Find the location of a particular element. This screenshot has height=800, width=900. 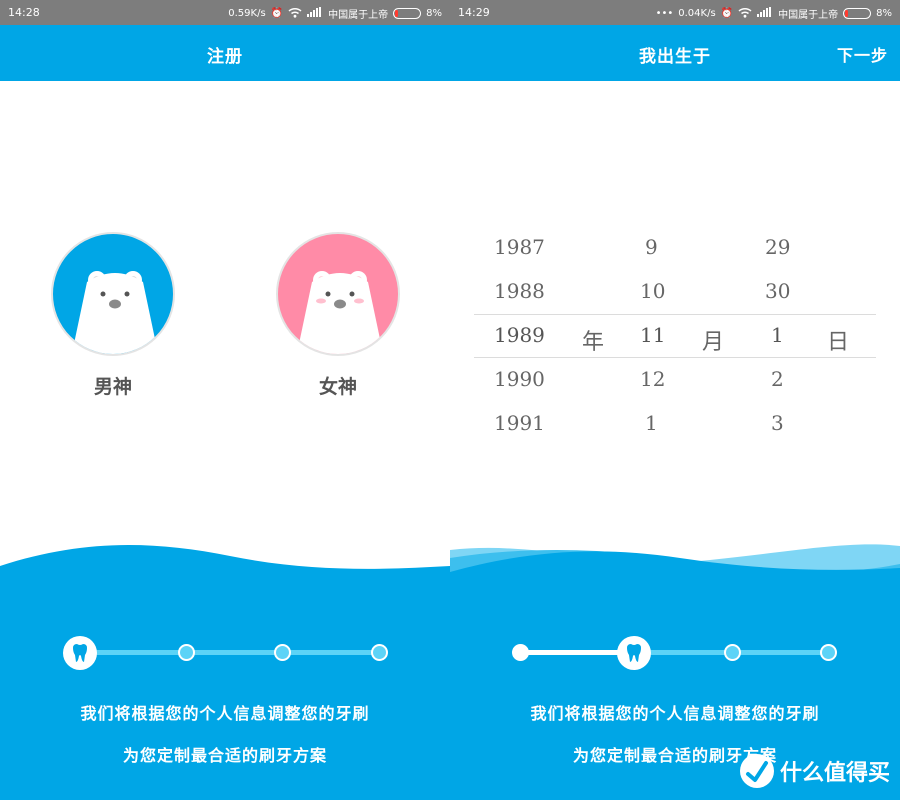

female-label: 女神 is located at coordinates (338, 385).